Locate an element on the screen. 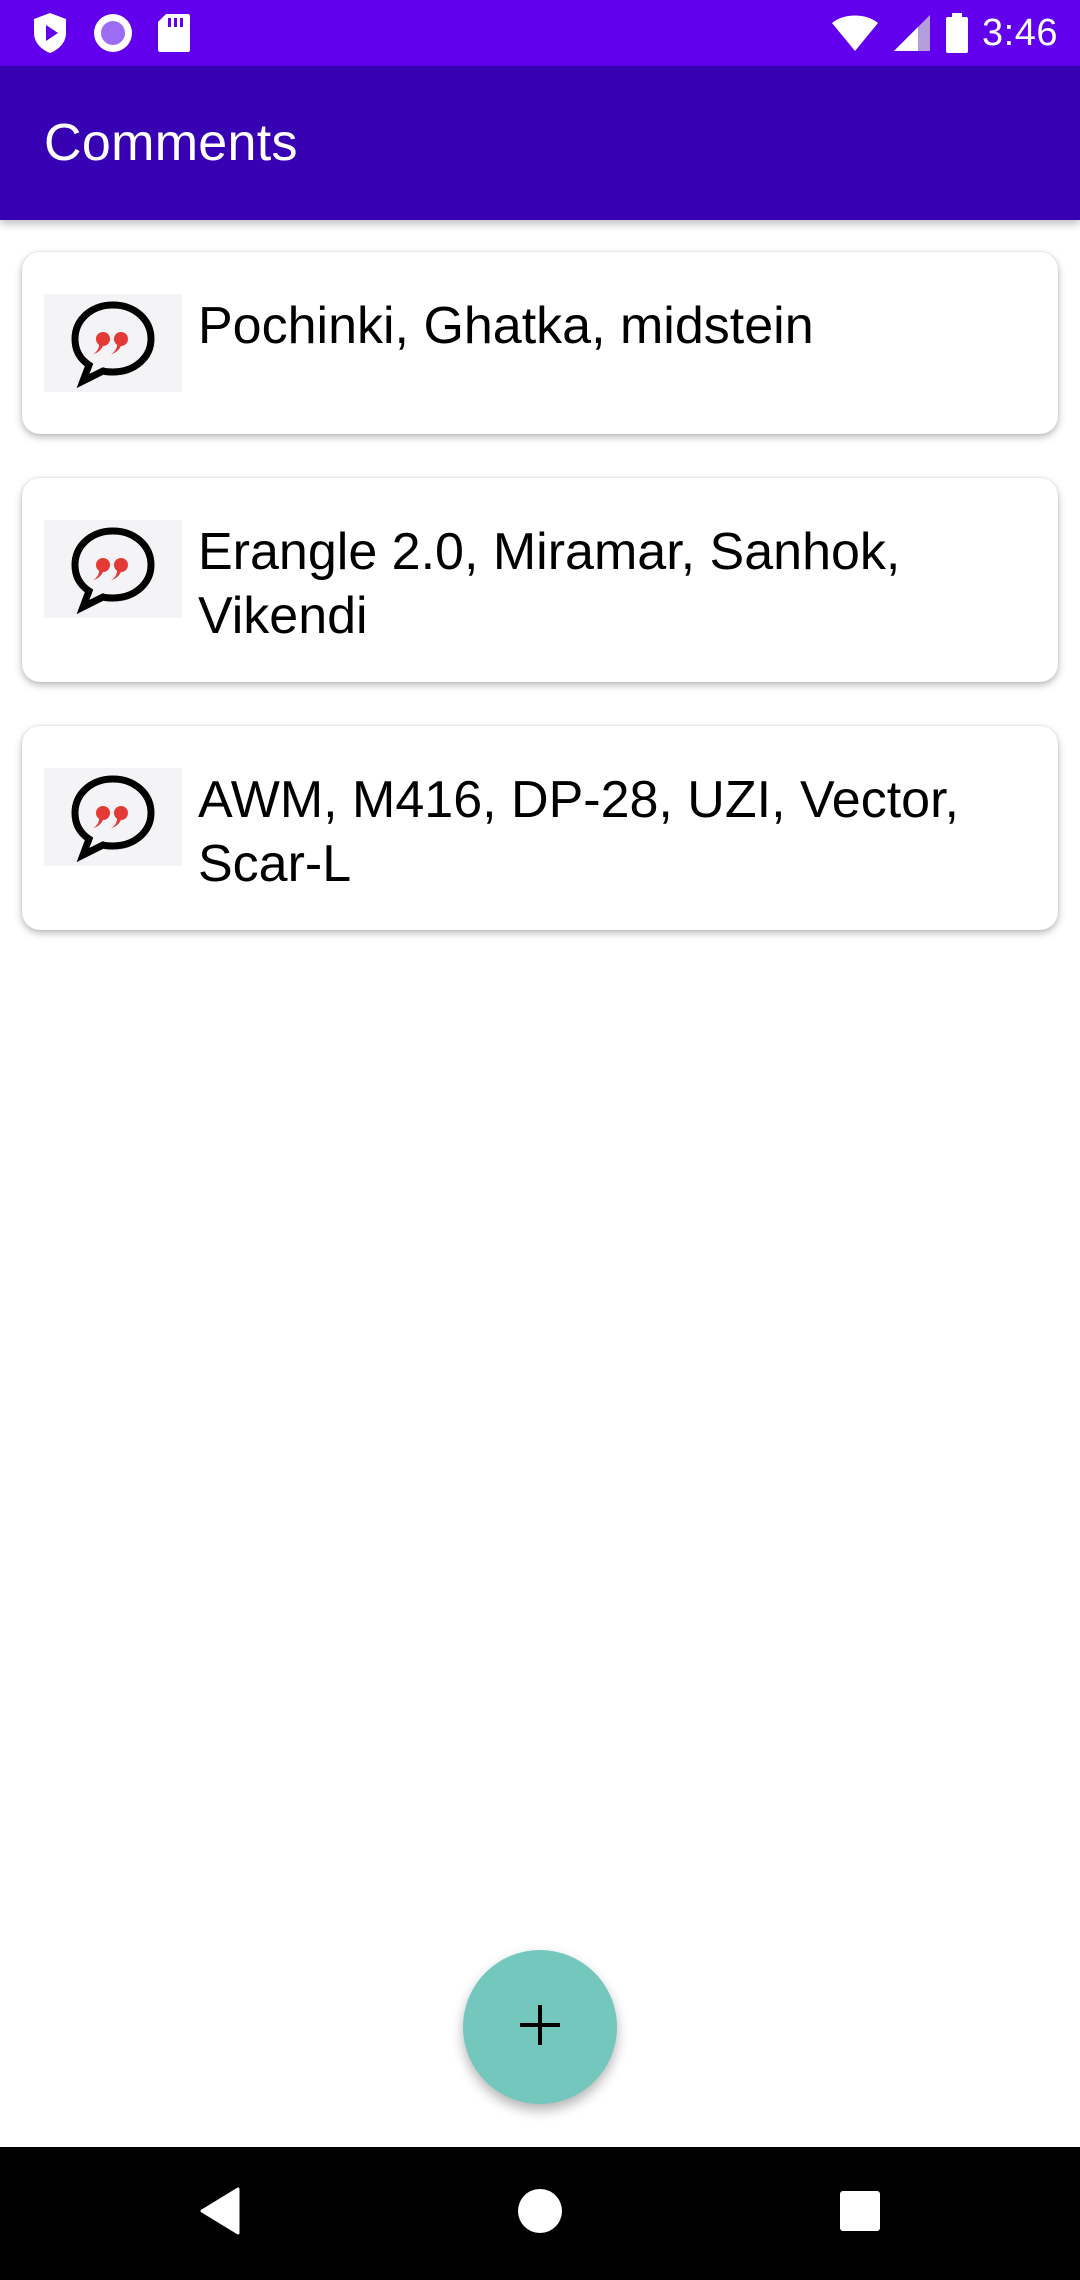 This screenshot has height=2280, width=1080. shield-play-icon is located at coordinates (50, 33).